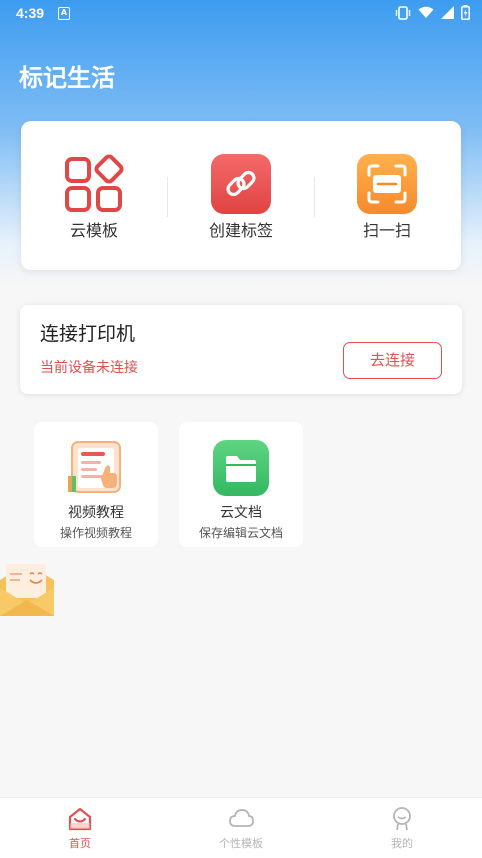 This screenshot has width=482, height=858. I want to click on cloud-docs-tile: 云文档 保存编辑云文档, so click(241, 484).